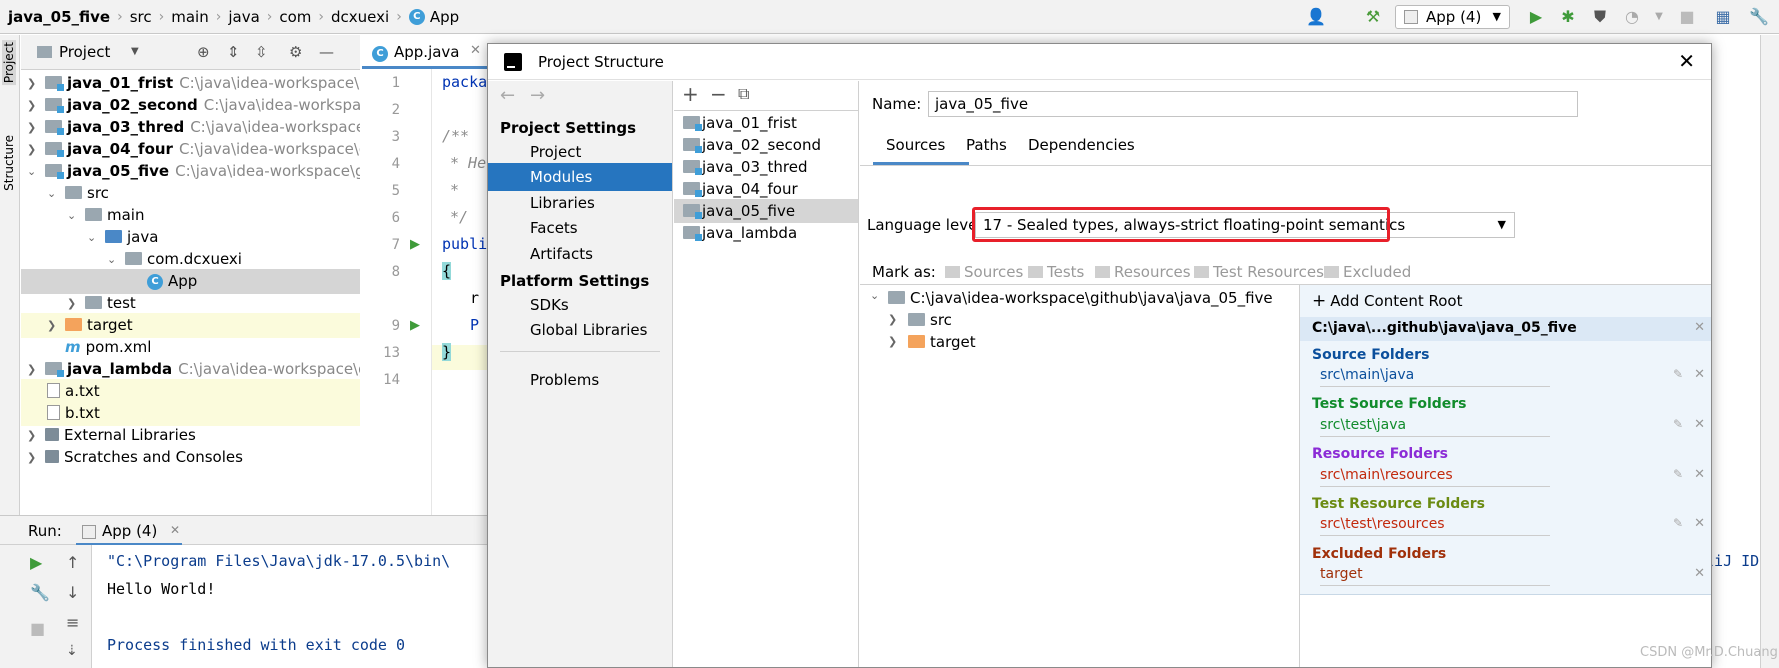 The width and height of the screenshot is (1779, 668). What do you see at coordinates (986, 145) in the screenshot?
I see `tab-paths: Paths` at bounding box center [986, 145].